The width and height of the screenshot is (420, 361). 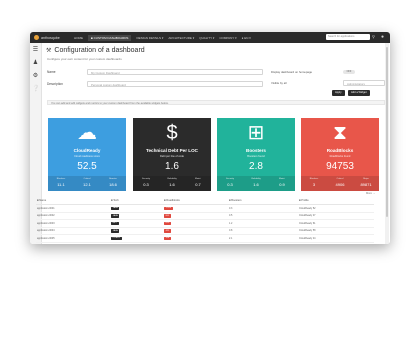 I want to click on cell-tech: NET, so click(x=137, y=223).